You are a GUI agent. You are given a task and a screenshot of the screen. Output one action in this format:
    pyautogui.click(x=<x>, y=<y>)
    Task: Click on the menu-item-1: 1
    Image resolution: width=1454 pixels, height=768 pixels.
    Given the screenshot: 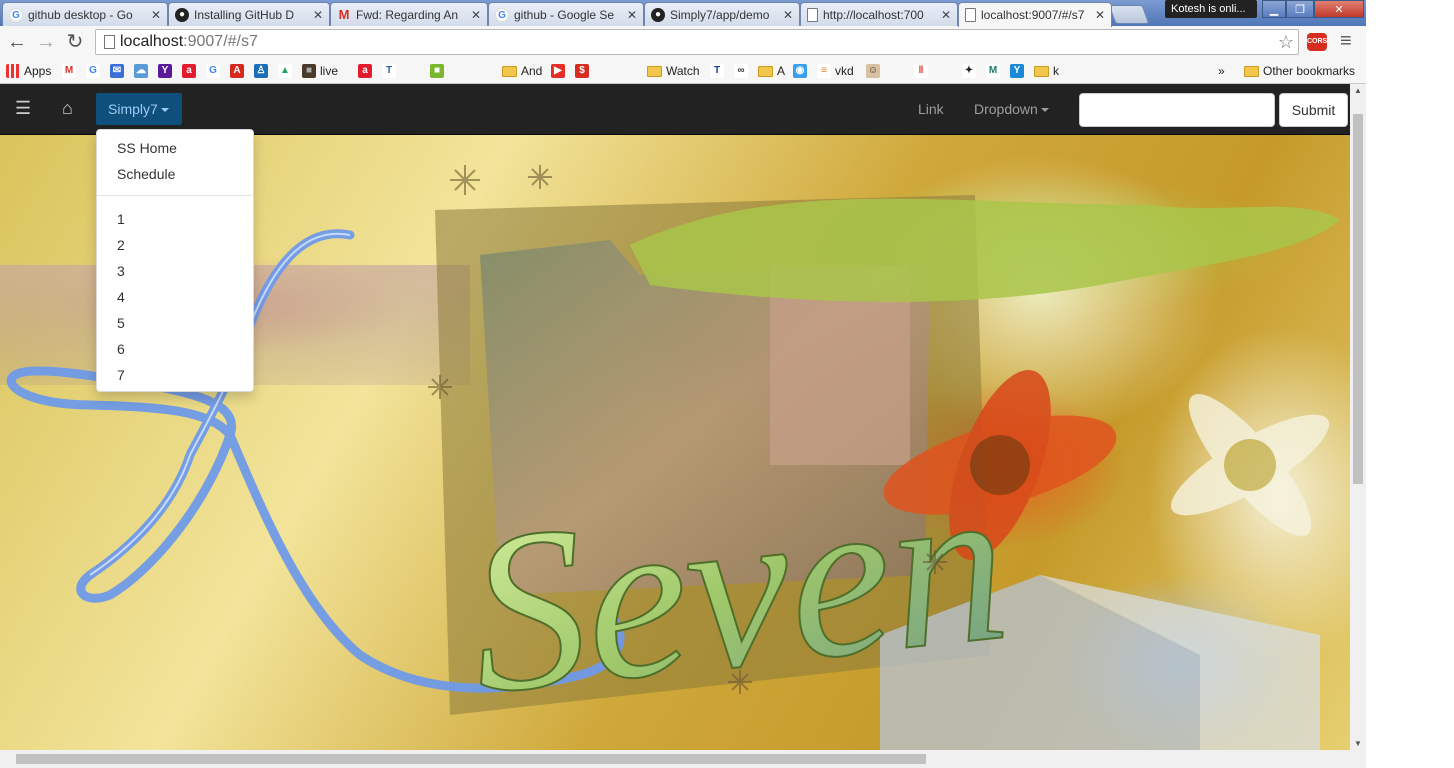 What is the action you would take?
    pyautogui.click(x=121, y=219)
    